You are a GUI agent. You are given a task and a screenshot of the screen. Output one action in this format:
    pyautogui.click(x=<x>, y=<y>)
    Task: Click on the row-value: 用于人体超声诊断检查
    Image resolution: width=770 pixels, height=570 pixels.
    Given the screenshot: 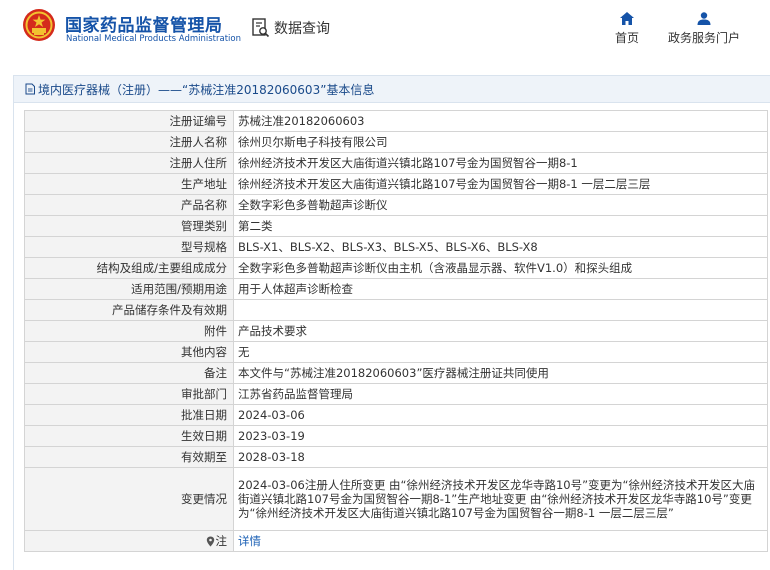 What is the action you would take?
    pyautogui.click(x=500, y=289)
    